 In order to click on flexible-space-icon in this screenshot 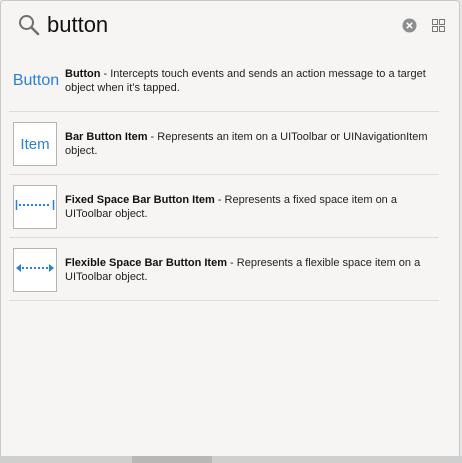, I will do `click(35, 270)`.